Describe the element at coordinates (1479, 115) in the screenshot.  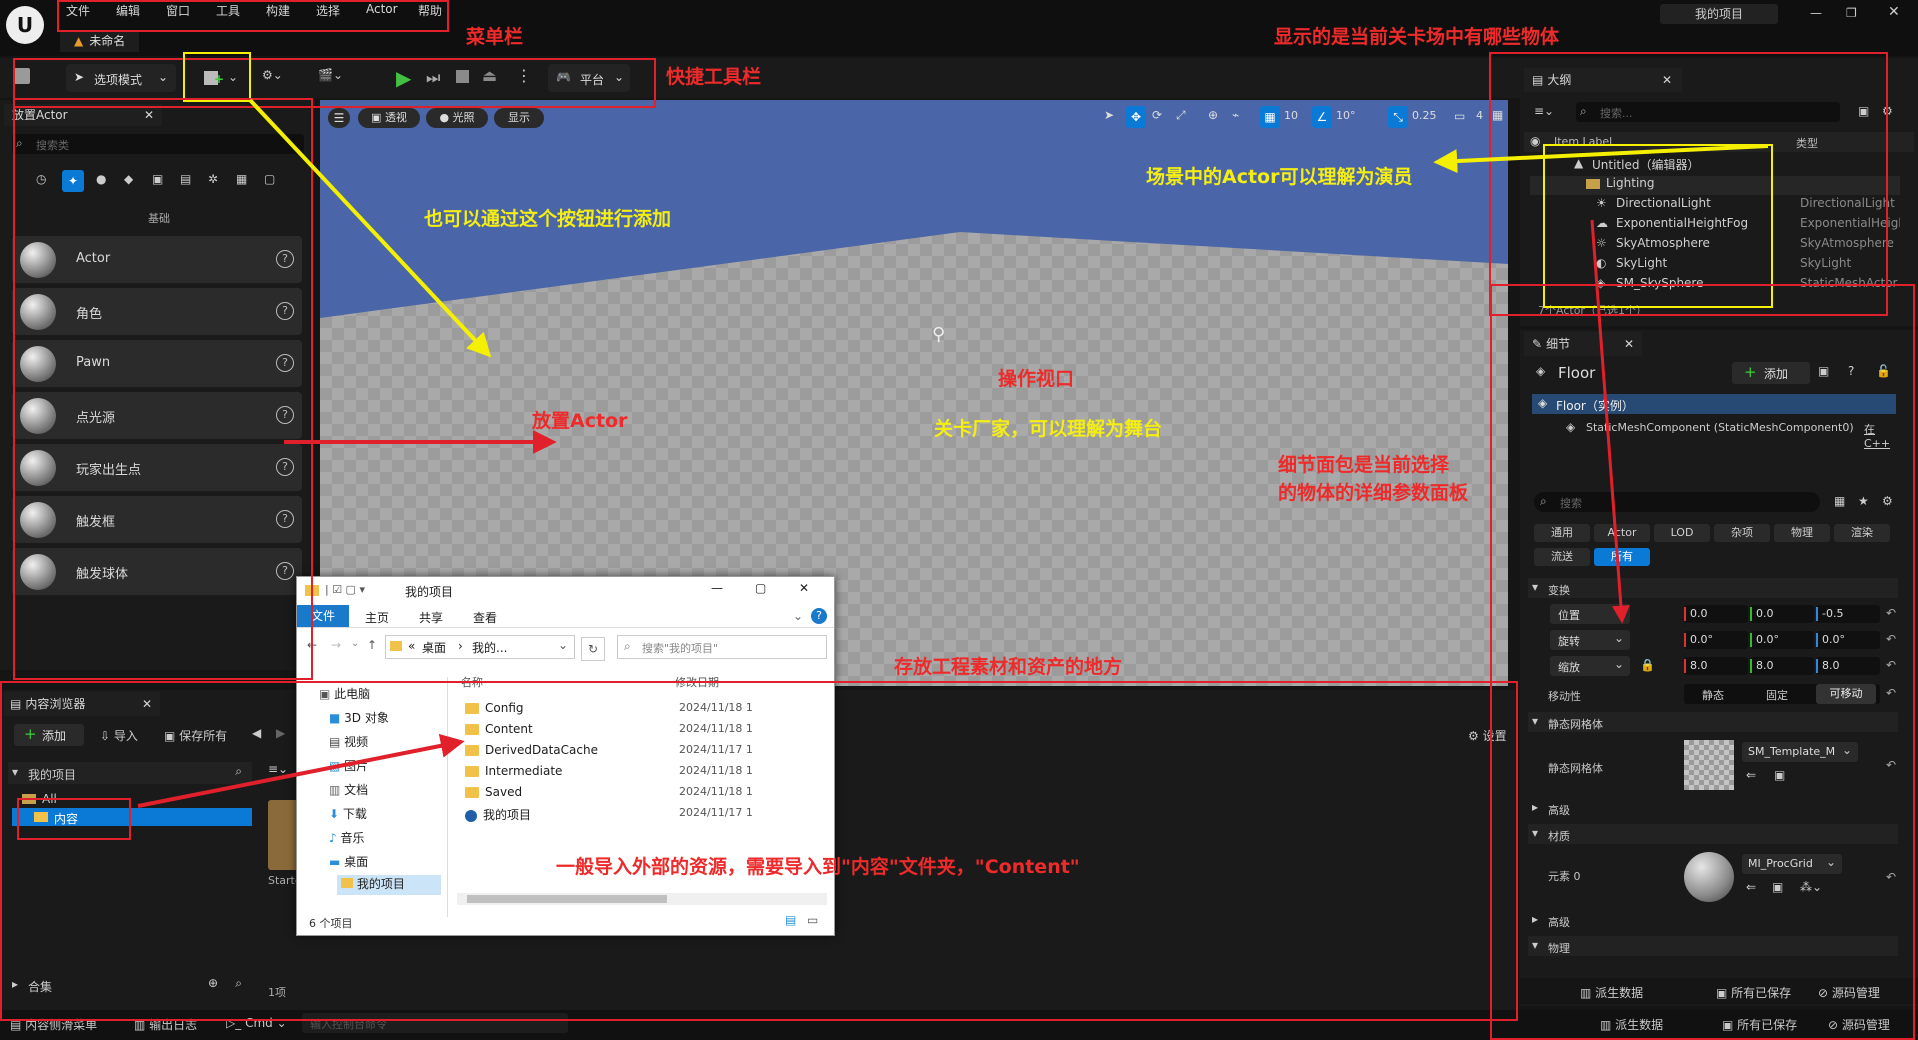
I see `camera-speed-value: 4` at that location.